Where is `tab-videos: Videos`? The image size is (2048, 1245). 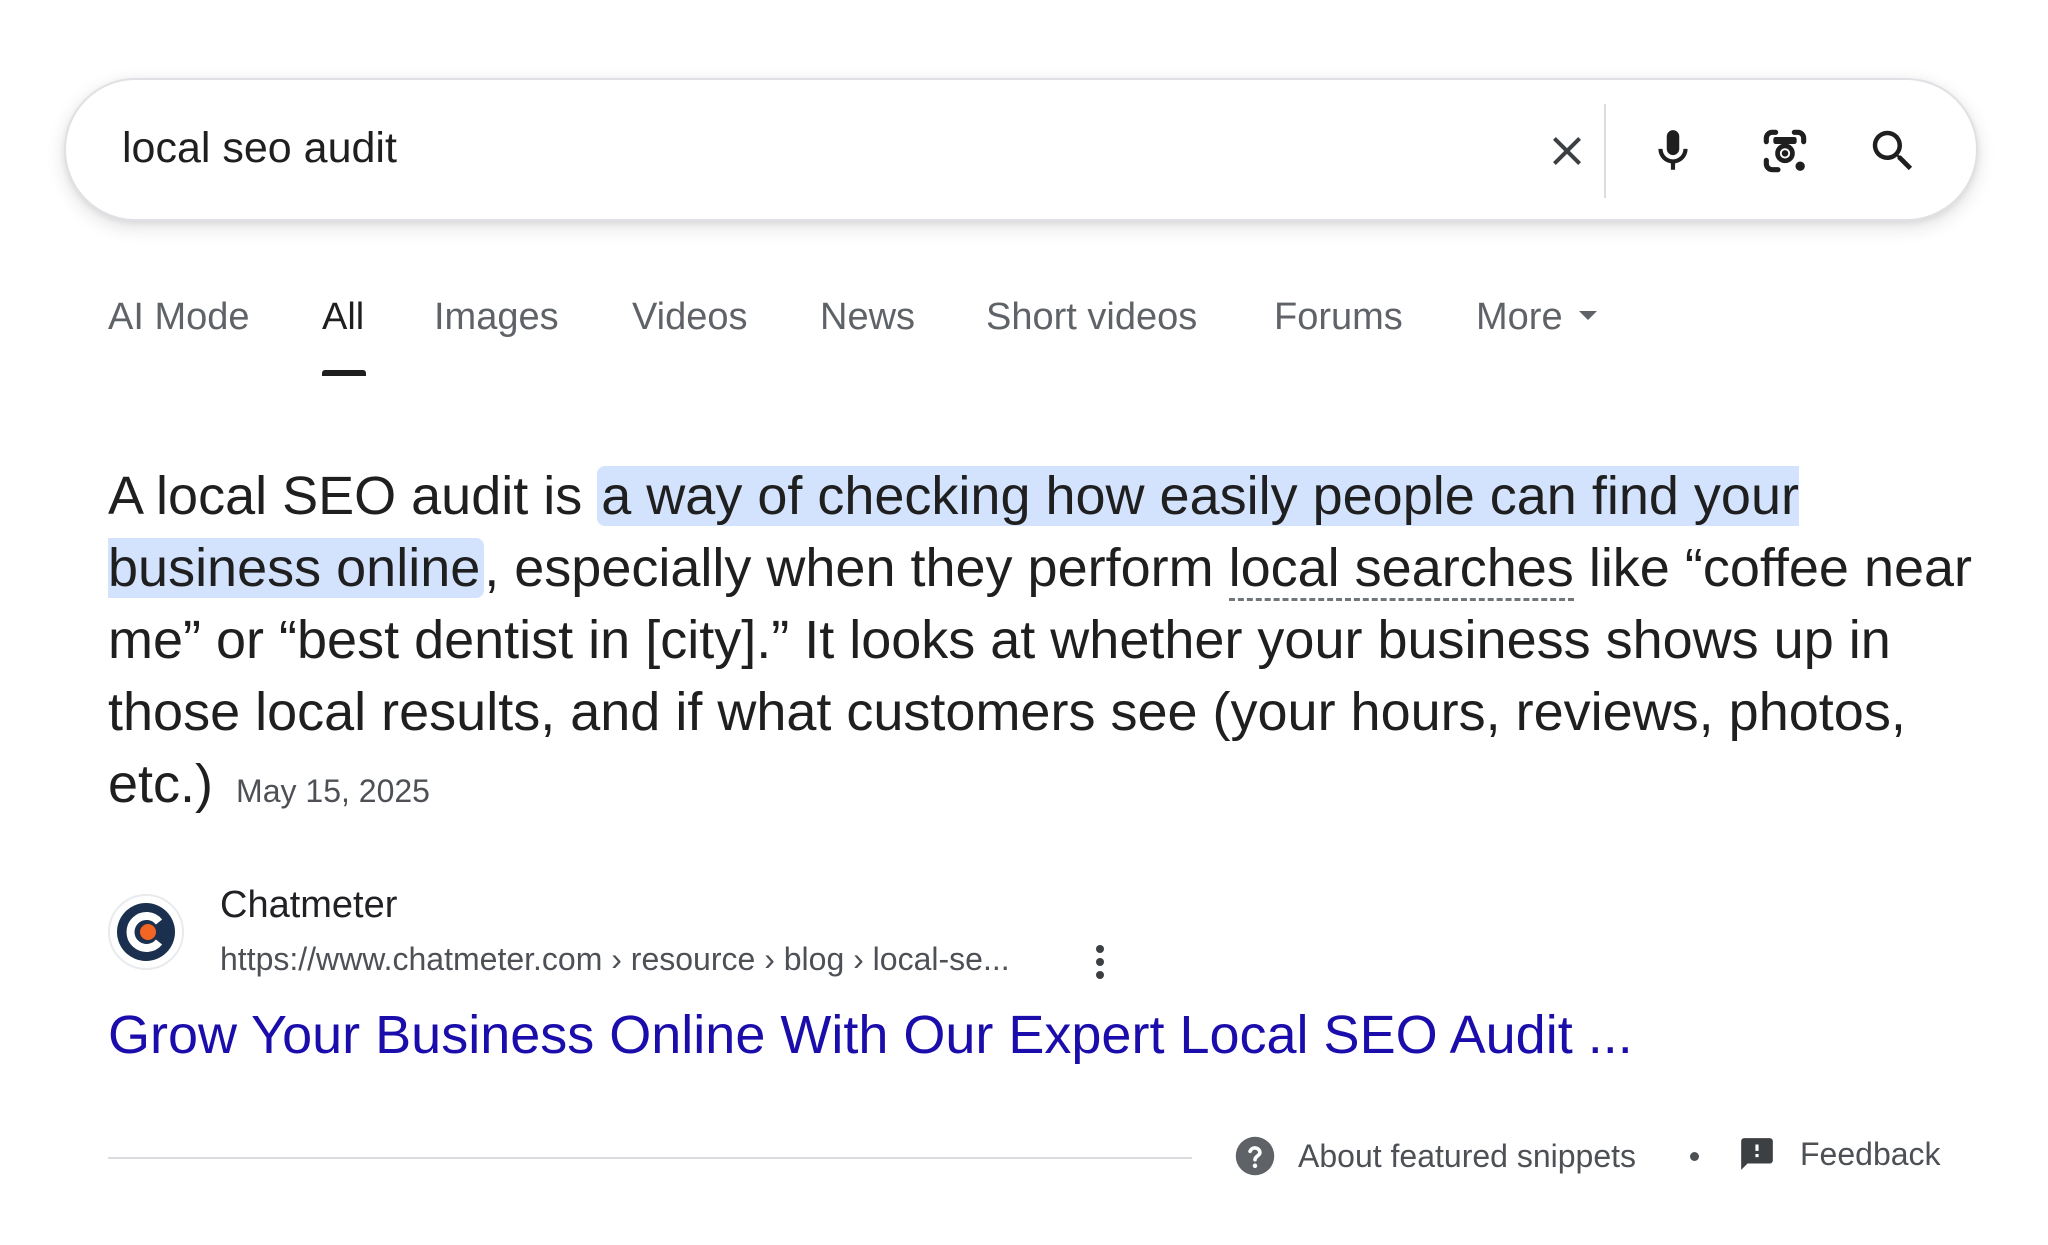
tab-videos: Videos is located at coordinates (690, 317).